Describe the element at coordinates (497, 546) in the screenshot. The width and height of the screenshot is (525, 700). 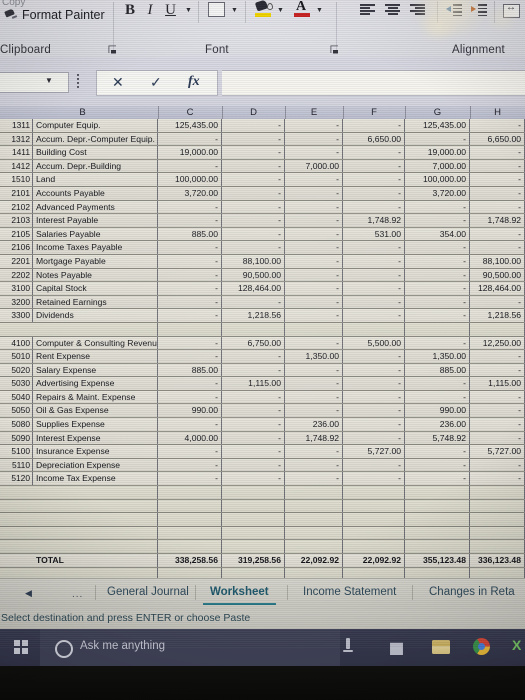
I see `cell-column-h` at that location.